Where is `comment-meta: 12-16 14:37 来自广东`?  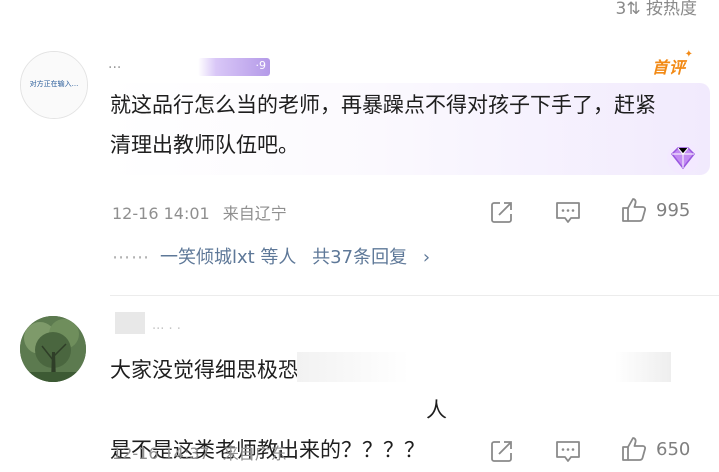 comment-meta: 12-16 14:37 来自广东 is located at coordinates (199, 452).